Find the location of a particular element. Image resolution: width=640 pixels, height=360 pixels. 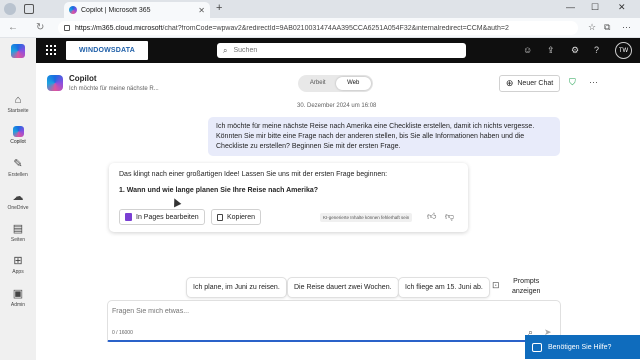

thumbs-down-icon: 👎︎ is located at coordinates (449, 216).